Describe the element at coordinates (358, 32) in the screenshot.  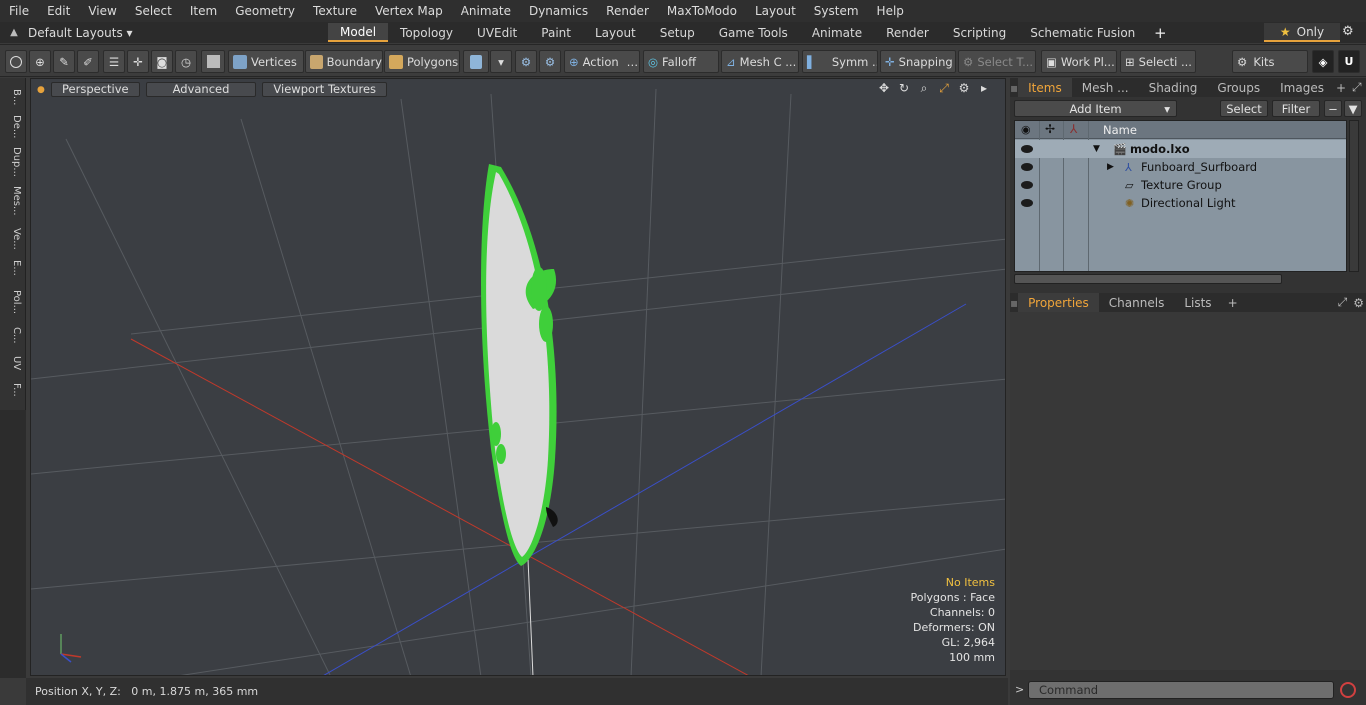
I see `tab-model: Model` at that location.